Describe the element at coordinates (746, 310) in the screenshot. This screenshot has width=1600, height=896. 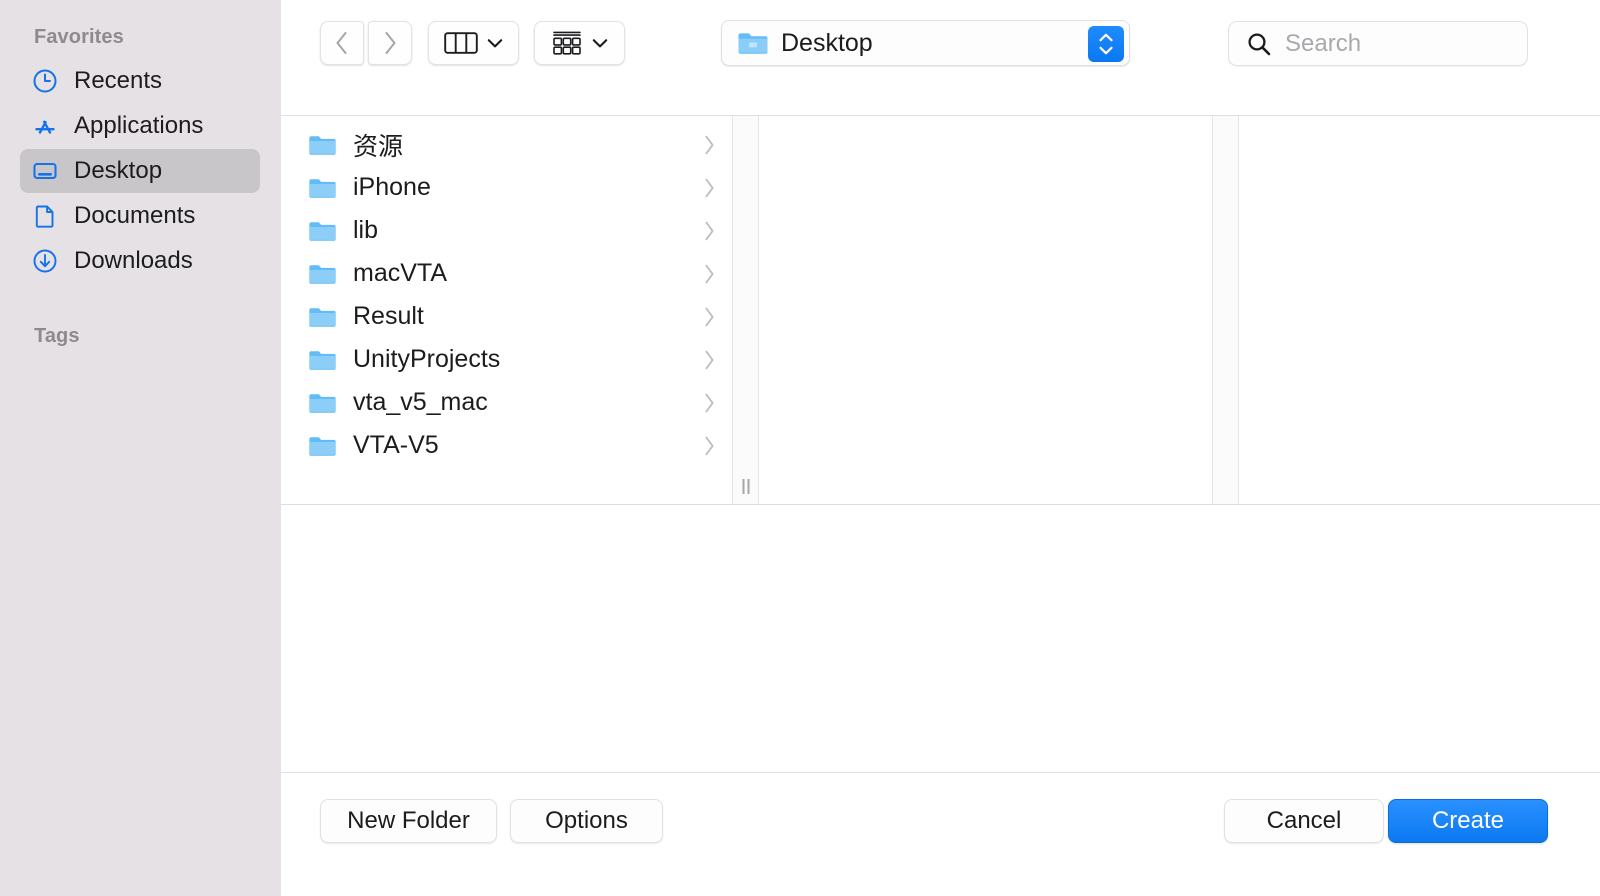
I see `file-list-scrollbar` at that location.